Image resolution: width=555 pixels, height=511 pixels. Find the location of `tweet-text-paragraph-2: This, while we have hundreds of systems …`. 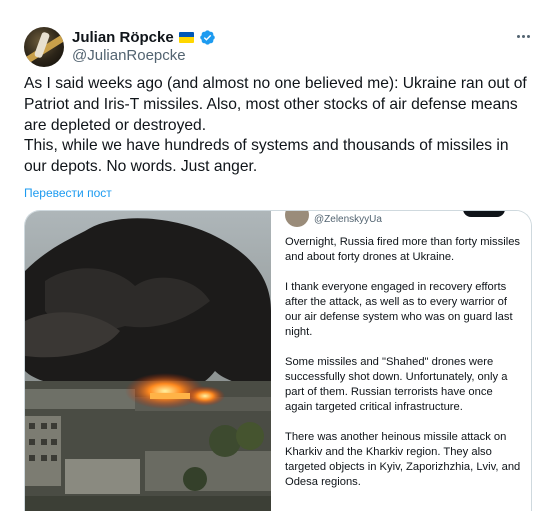

tweet-text-paragraph-2: This, while we have hundreds of systems … is located at coordinates (266, 156).